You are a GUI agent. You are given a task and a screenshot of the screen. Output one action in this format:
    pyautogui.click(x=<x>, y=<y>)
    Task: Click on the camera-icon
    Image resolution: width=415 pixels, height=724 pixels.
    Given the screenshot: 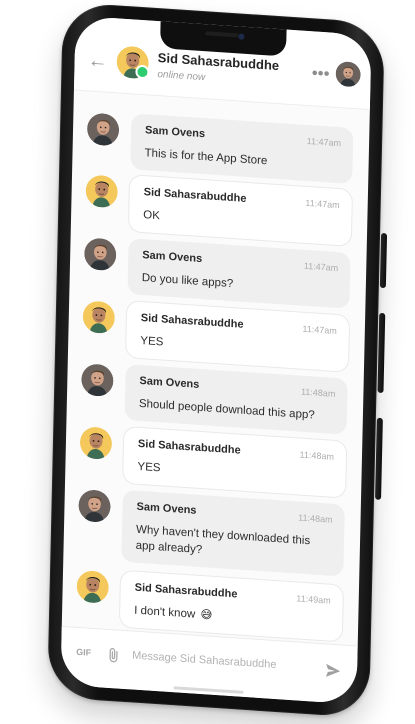 What is the action you would take?
    pyautogui.click(x=241, y=36)
    